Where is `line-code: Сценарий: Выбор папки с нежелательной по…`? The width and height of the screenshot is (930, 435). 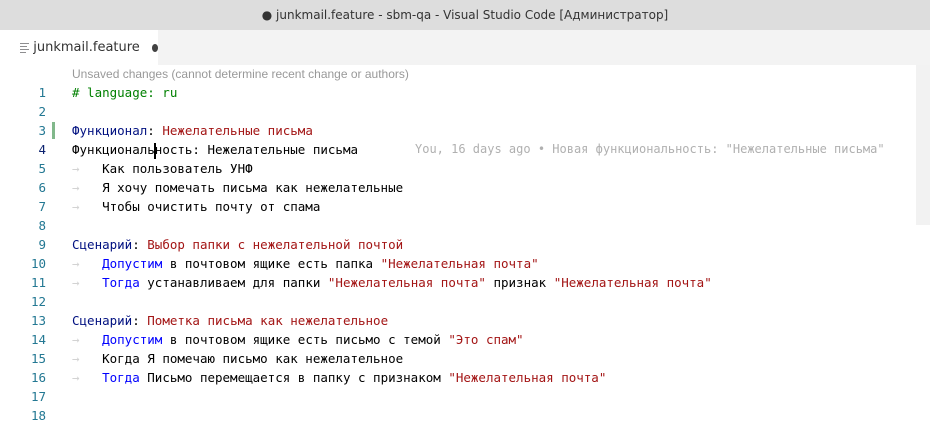 line-code: Сценарий: Выбор папки с нежелательной по… is located at coordinates (237, 244).